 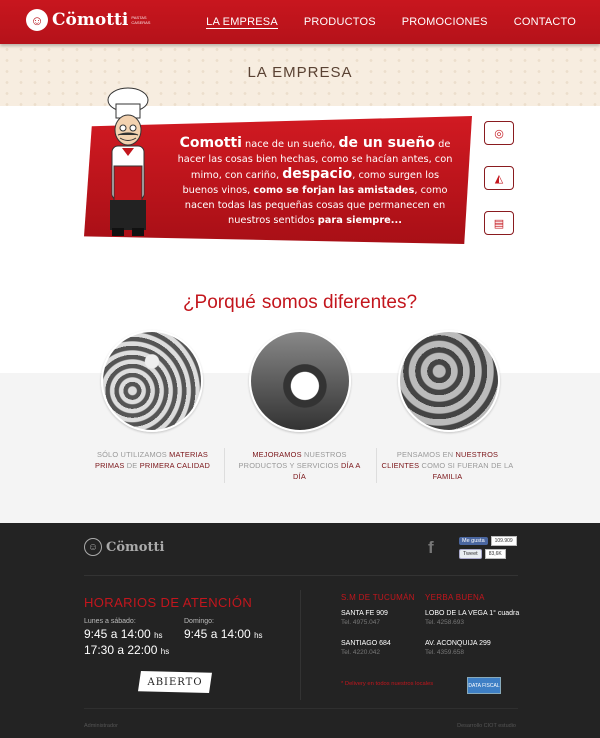 I want to click on footer-logo: ☺ Cömotti, so click(x=124, y=547).